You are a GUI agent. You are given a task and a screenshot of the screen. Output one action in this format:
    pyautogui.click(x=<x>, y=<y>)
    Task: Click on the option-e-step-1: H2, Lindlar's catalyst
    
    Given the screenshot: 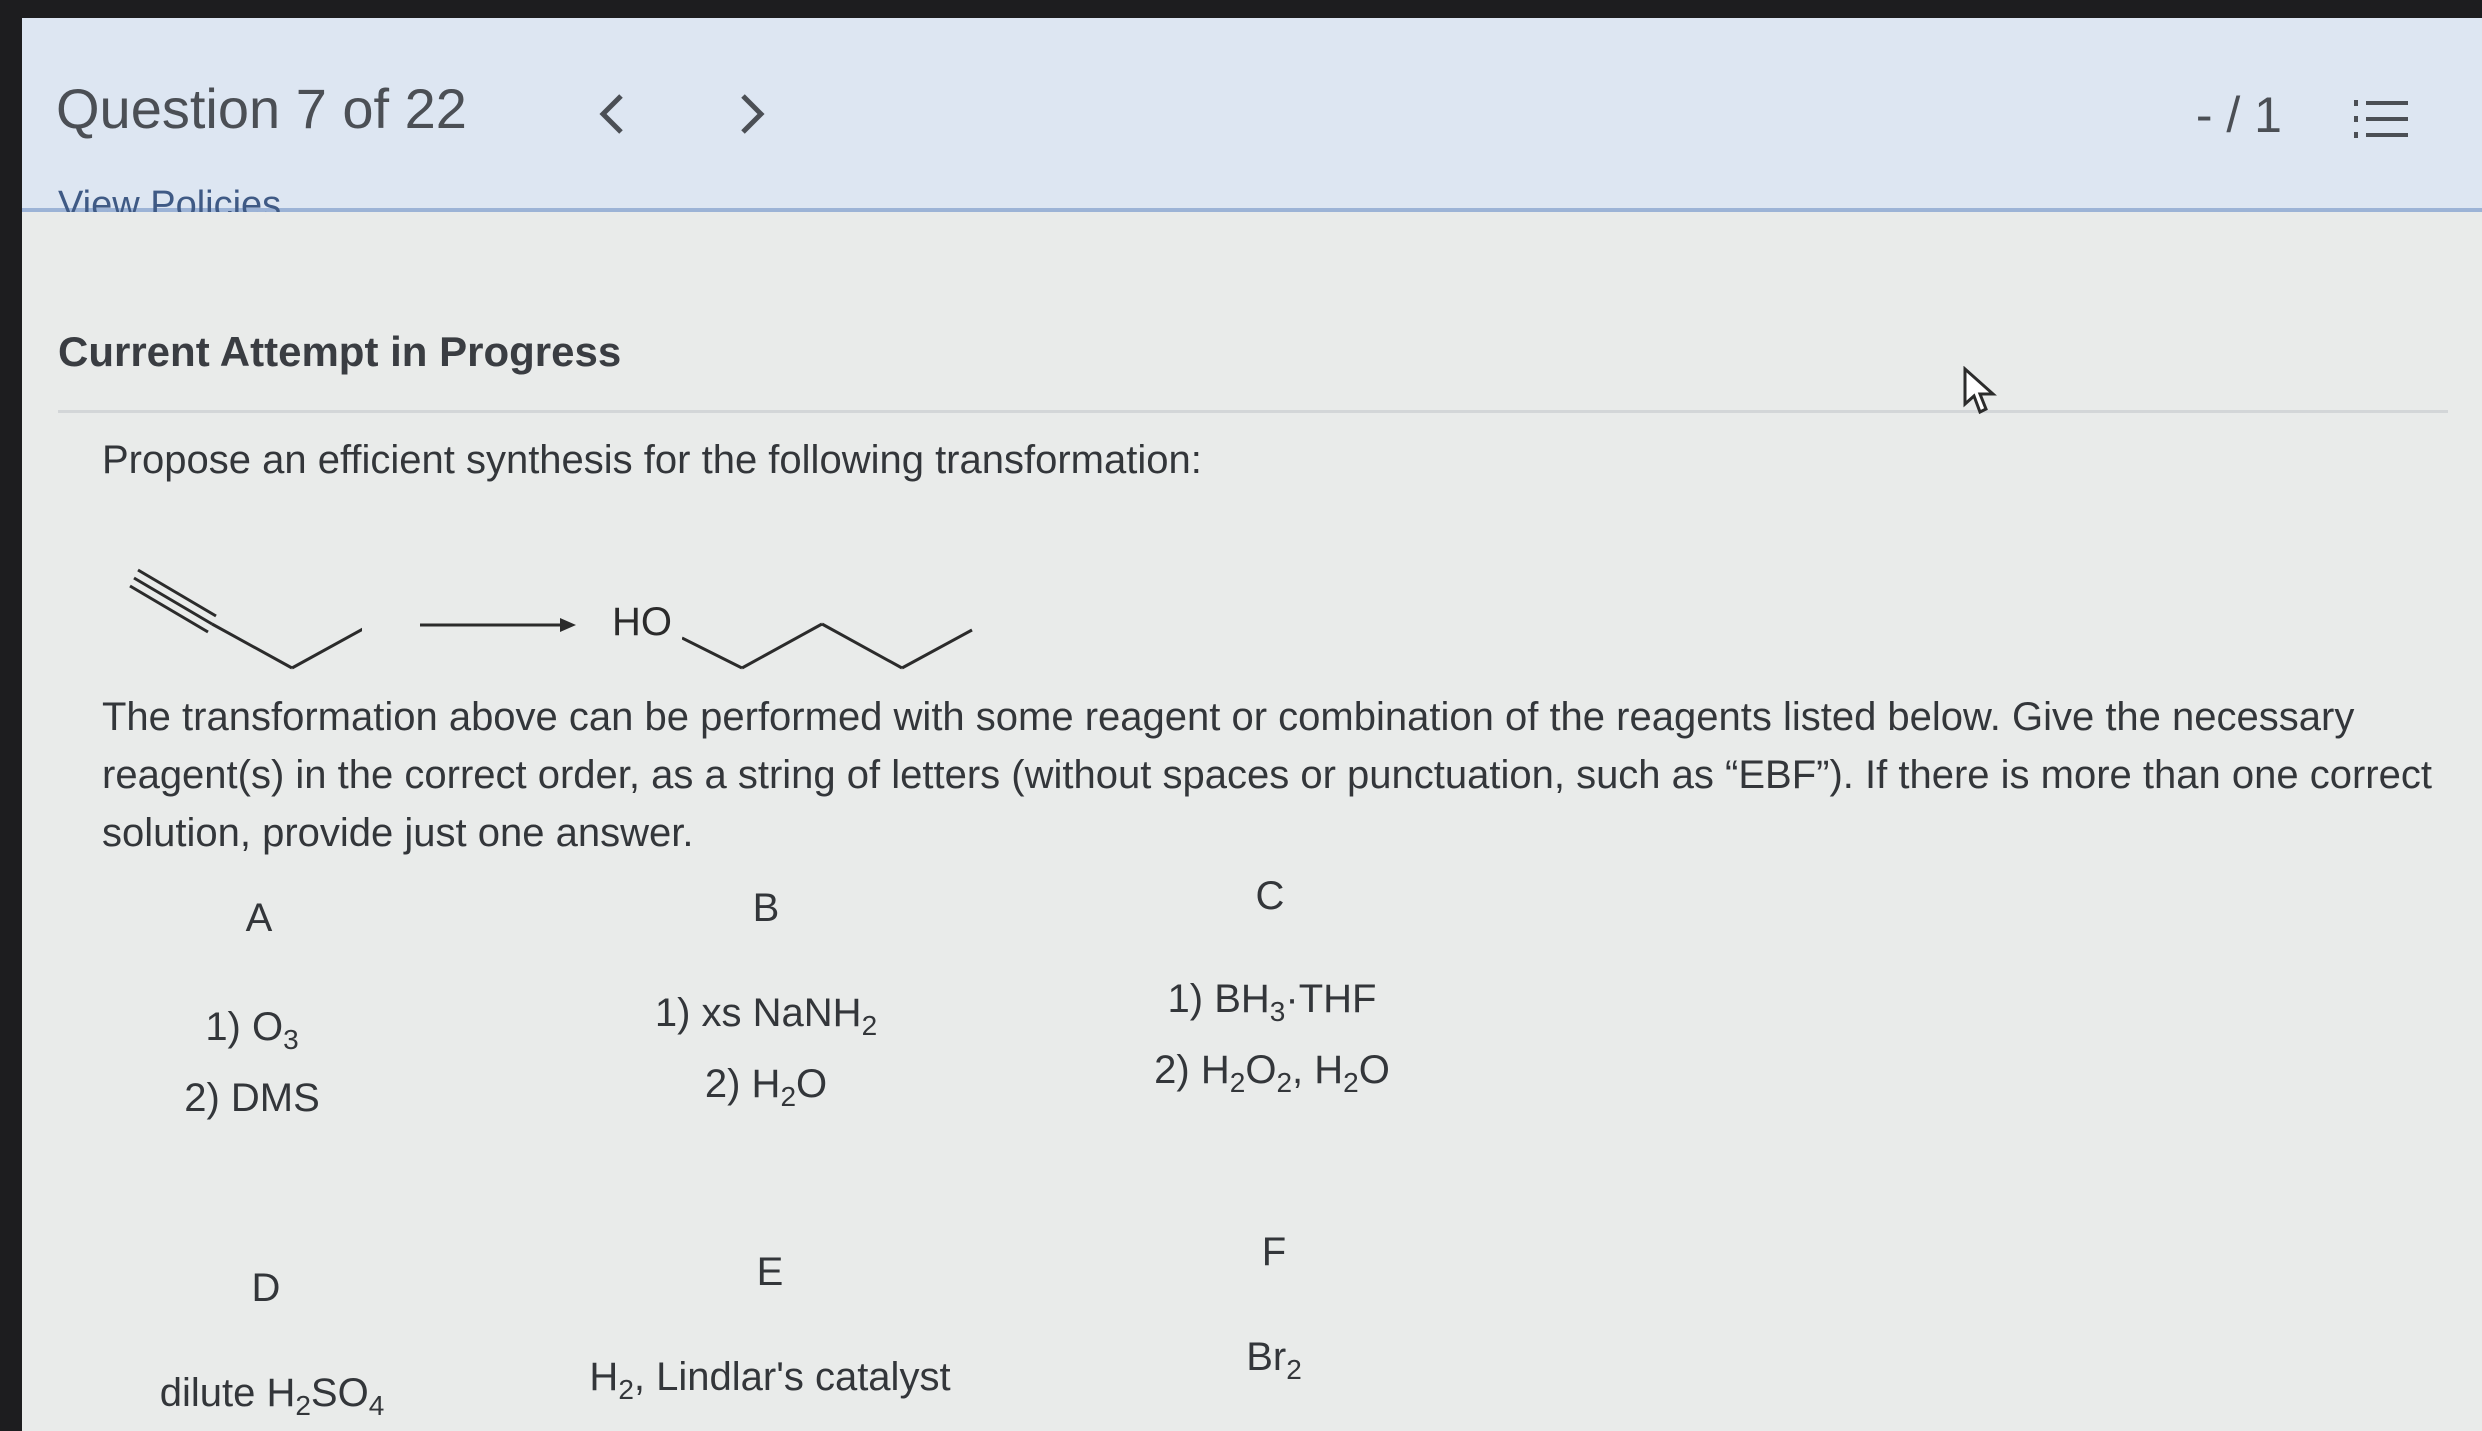 What is the action you would take?
    pyautogui.click(x=770, y=1380)
    